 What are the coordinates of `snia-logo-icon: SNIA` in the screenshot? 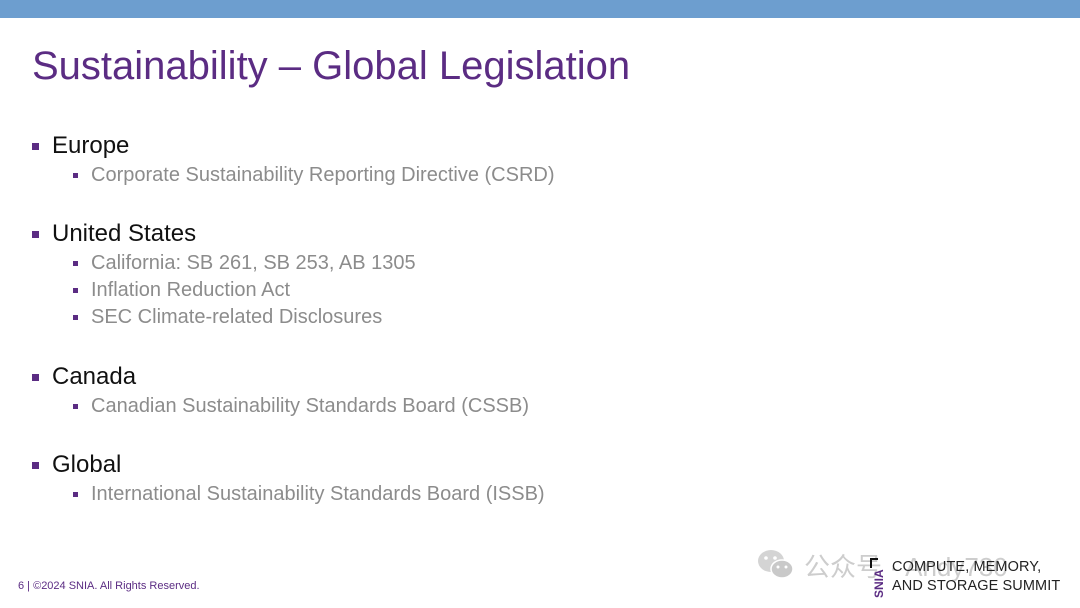 It's located at (878, 578).